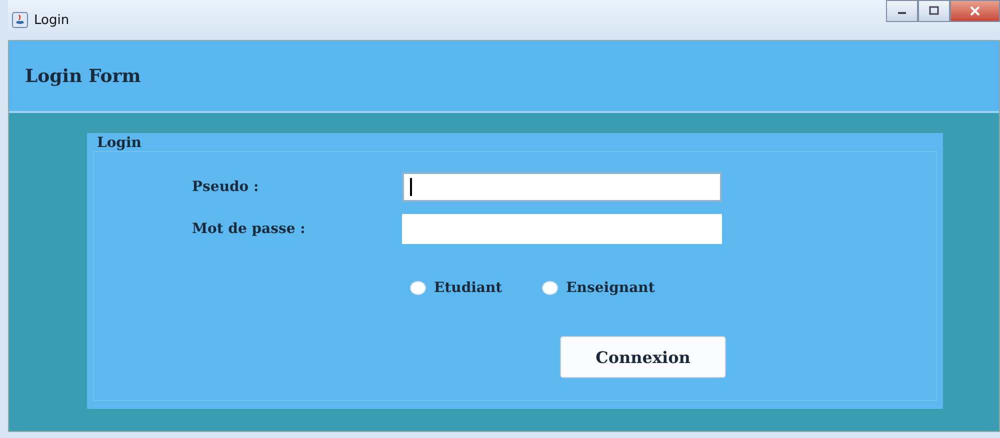  I want to click on field-label: Pseudo :, so click(226, 187).